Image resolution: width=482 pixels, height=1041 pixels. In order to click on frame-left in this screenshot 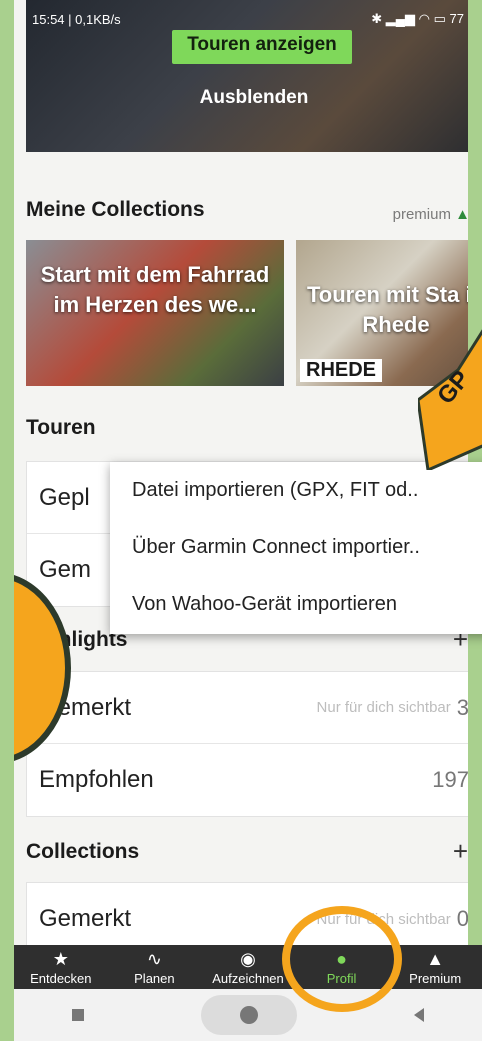, I will do `click(7, 520)`.